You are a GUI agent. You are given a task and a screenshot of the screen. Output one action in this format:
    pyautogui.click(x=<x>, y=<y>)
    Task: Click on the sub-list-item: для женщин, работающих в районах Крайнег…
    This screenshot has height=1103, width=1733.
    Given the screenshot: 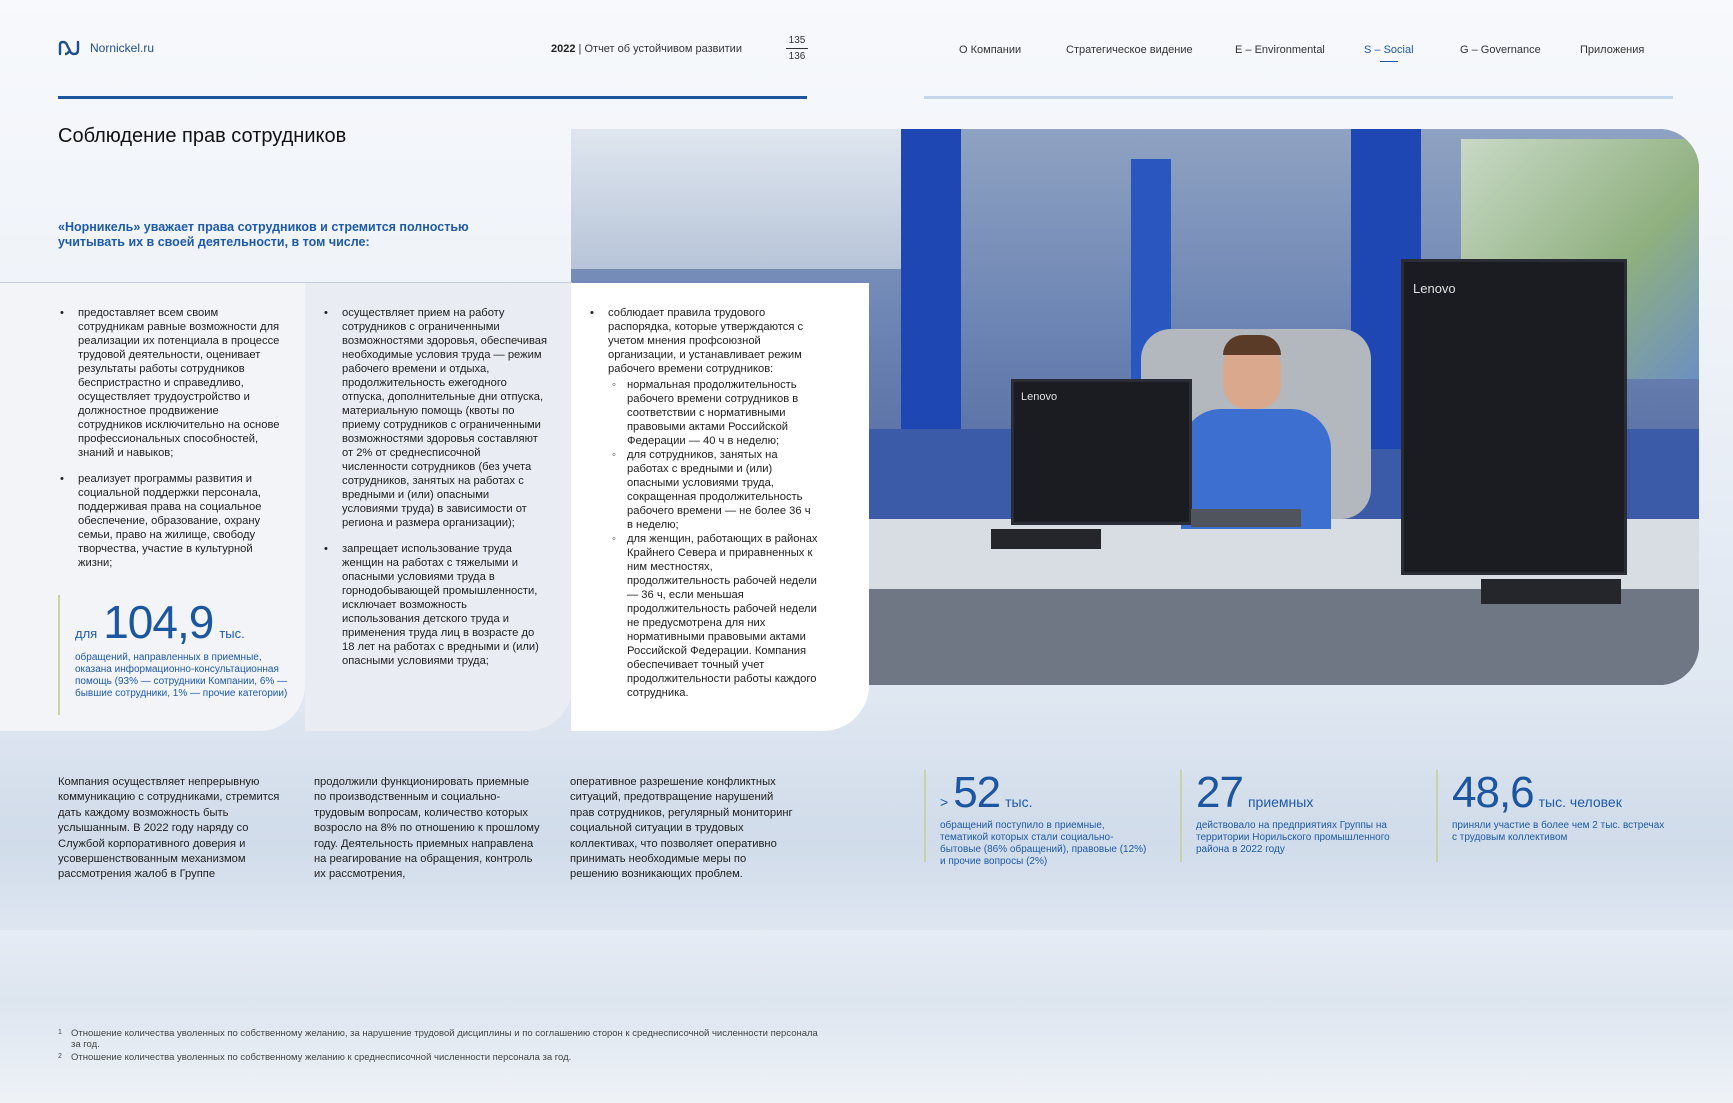 What is the action you would take?
    pyautogui.click(x=713, y=616)
    